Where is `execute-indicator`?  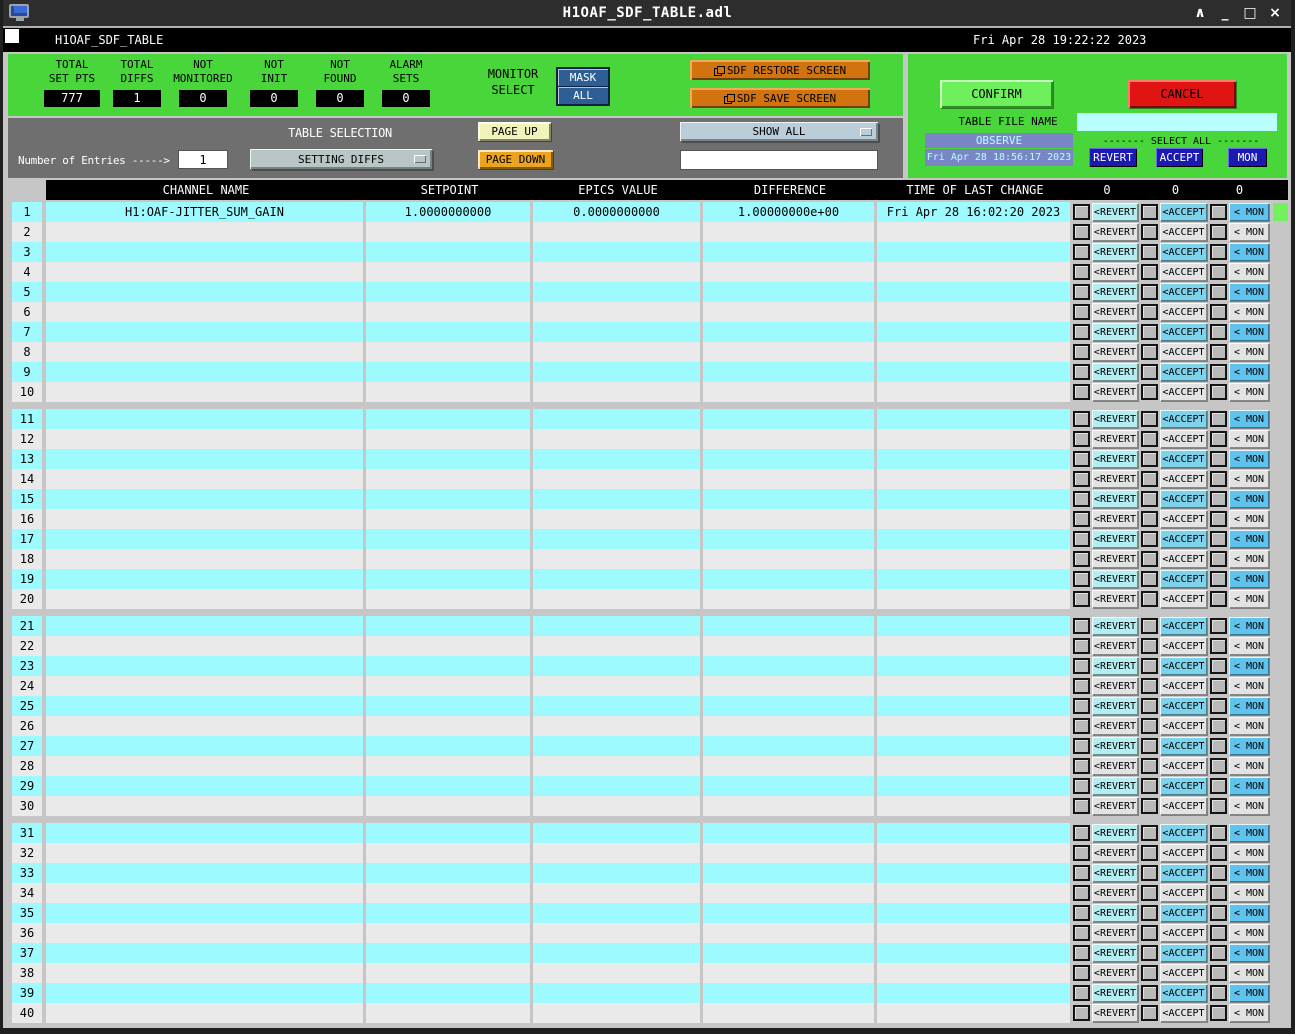 execute-indicator is located at coordinates (12, 36).